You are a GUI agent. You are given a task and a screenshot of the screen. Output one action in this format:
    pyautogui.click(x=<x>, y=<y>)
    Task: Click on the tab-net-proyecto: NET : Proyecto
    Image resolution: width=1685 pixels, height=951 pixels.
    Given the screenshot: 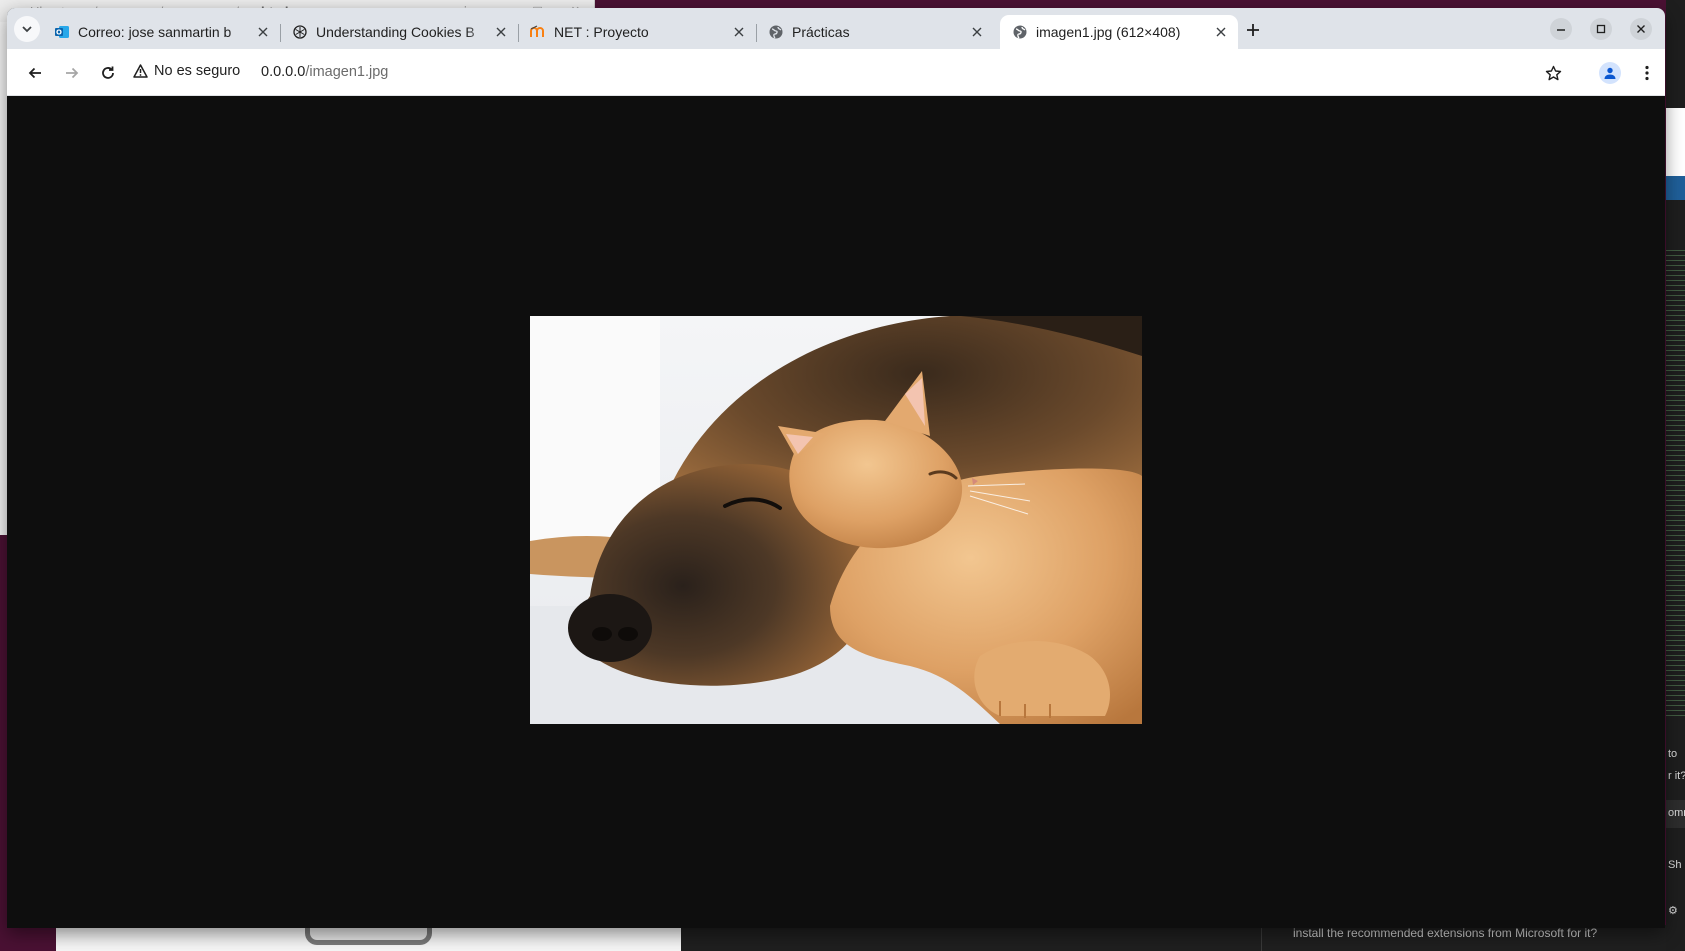 What is the action you would take?
    pyautogui.click(x=637, y=32)
    